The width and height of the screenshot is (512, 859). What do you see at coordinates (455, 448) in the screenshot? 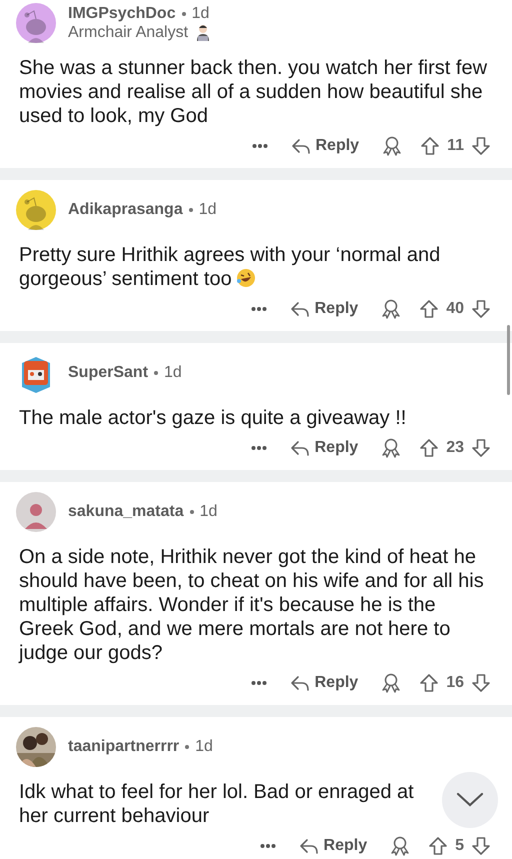
I see `vote-count: 23` at bounding box center [455, 448].